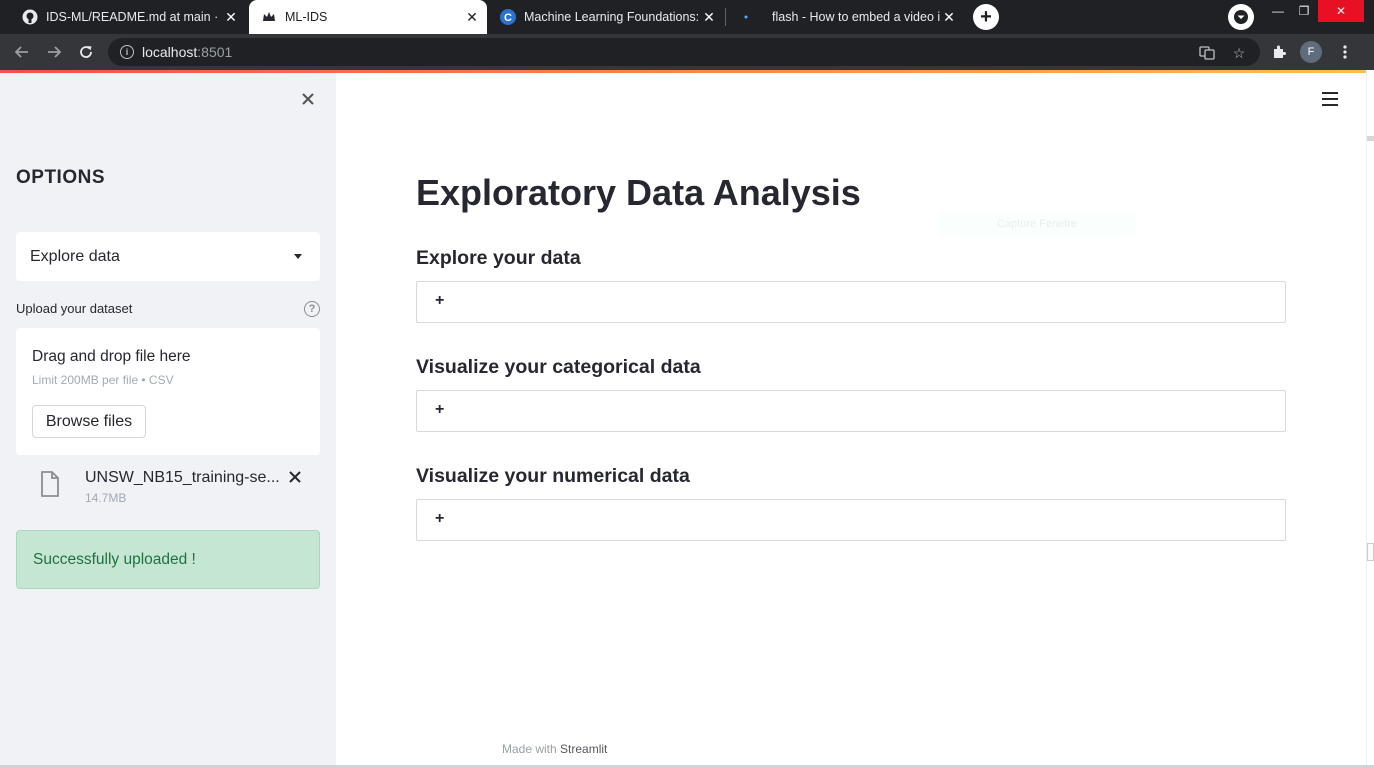  What do you see at coordinates (106, 498) in the screenshot?
I see `file-size: 14.7MB` at bounding box center [106, 498].